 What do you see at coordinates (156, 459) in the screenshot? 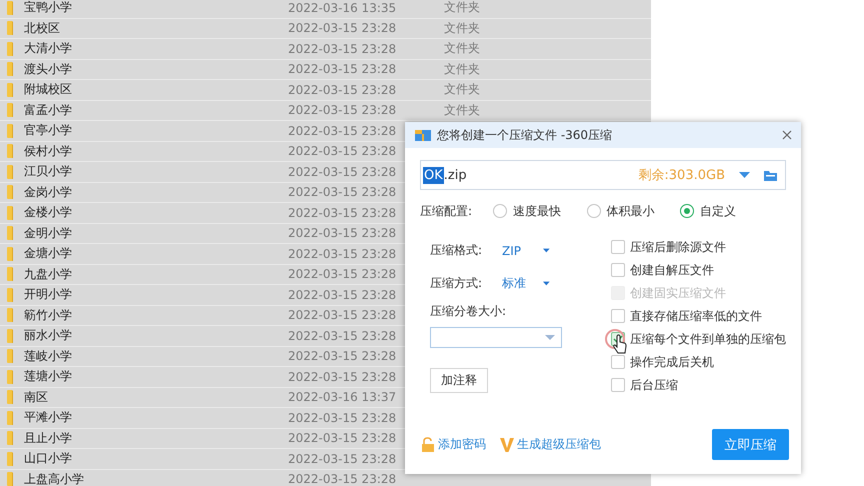
I see `file-name: 山口小学` at bounding box center [156, 459].